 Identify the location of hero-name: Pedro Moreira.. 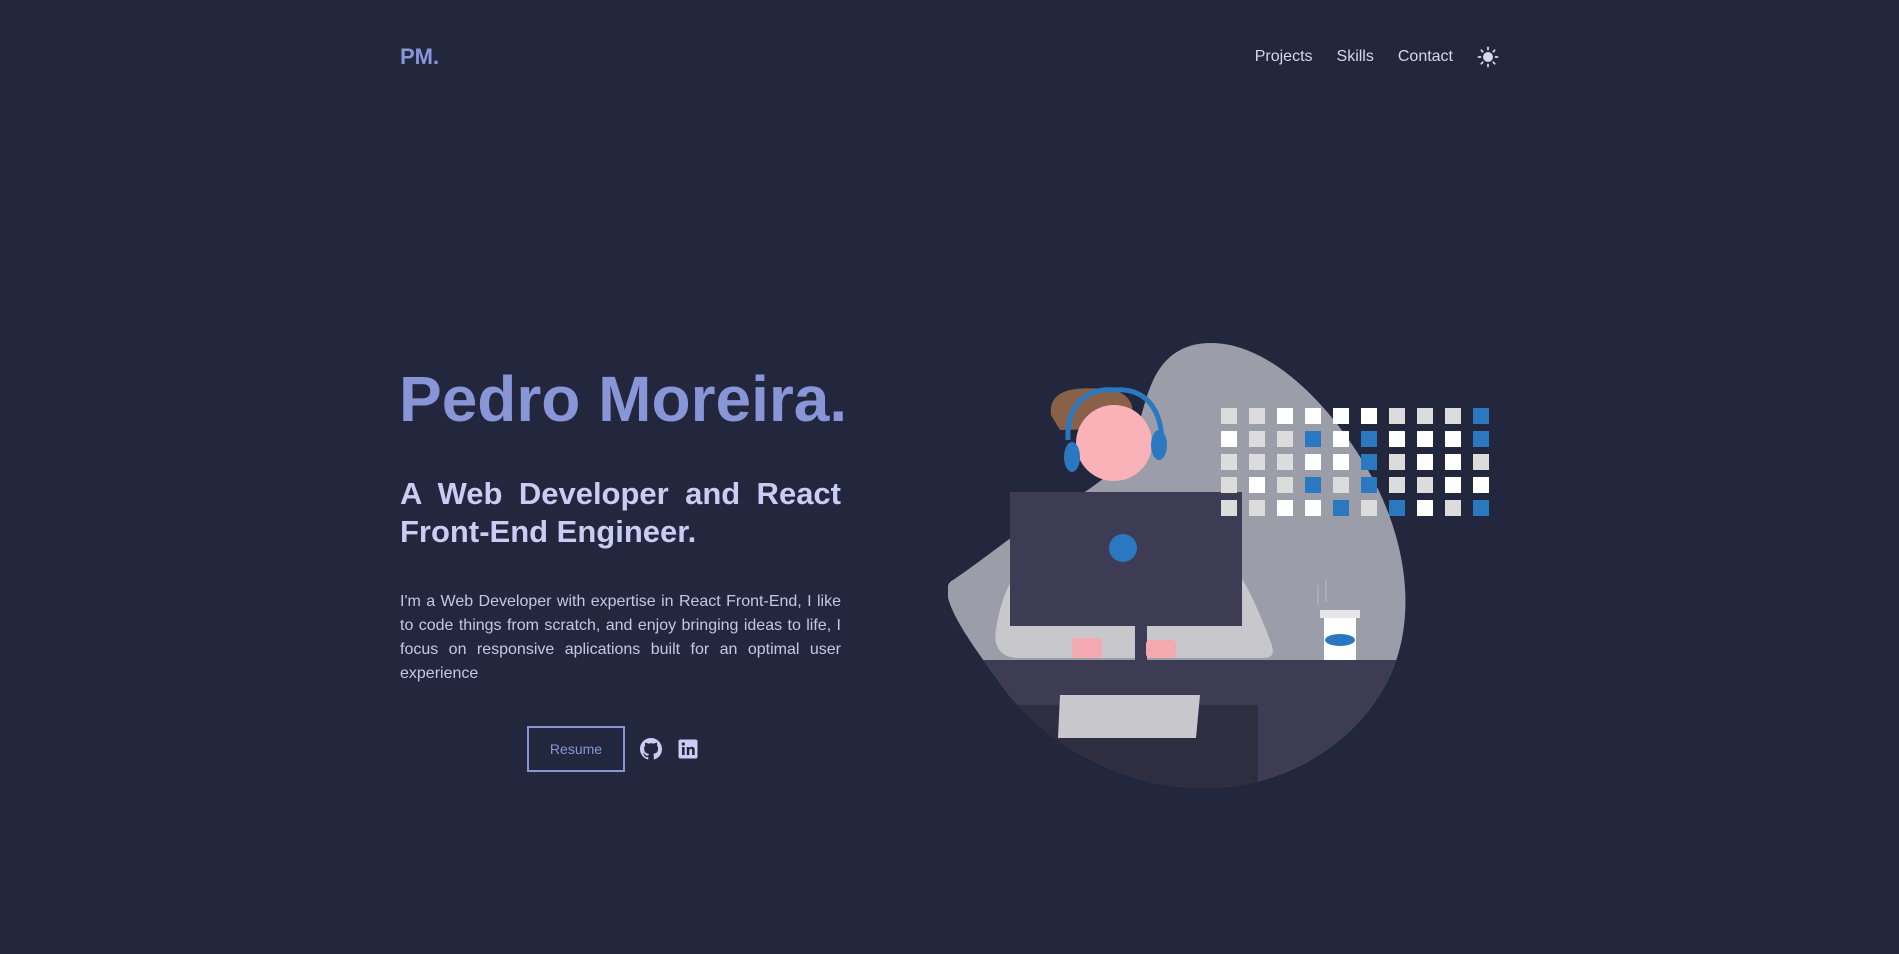
(623, 399).